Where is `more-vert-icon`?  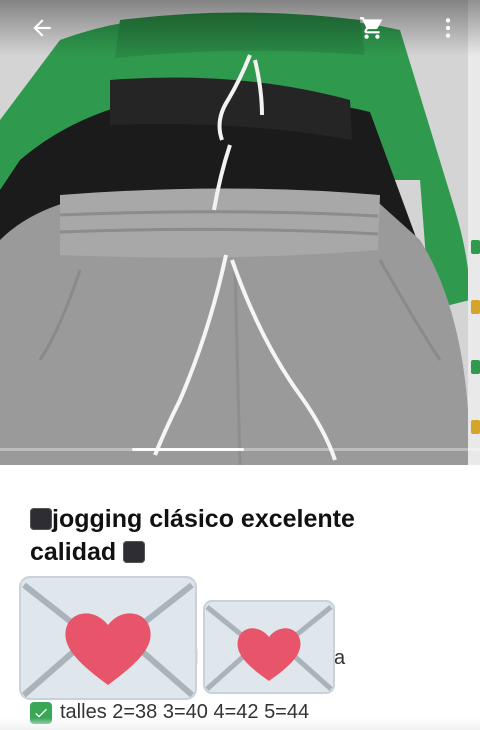 more-vert-icon is located at coordinates (448, 28).